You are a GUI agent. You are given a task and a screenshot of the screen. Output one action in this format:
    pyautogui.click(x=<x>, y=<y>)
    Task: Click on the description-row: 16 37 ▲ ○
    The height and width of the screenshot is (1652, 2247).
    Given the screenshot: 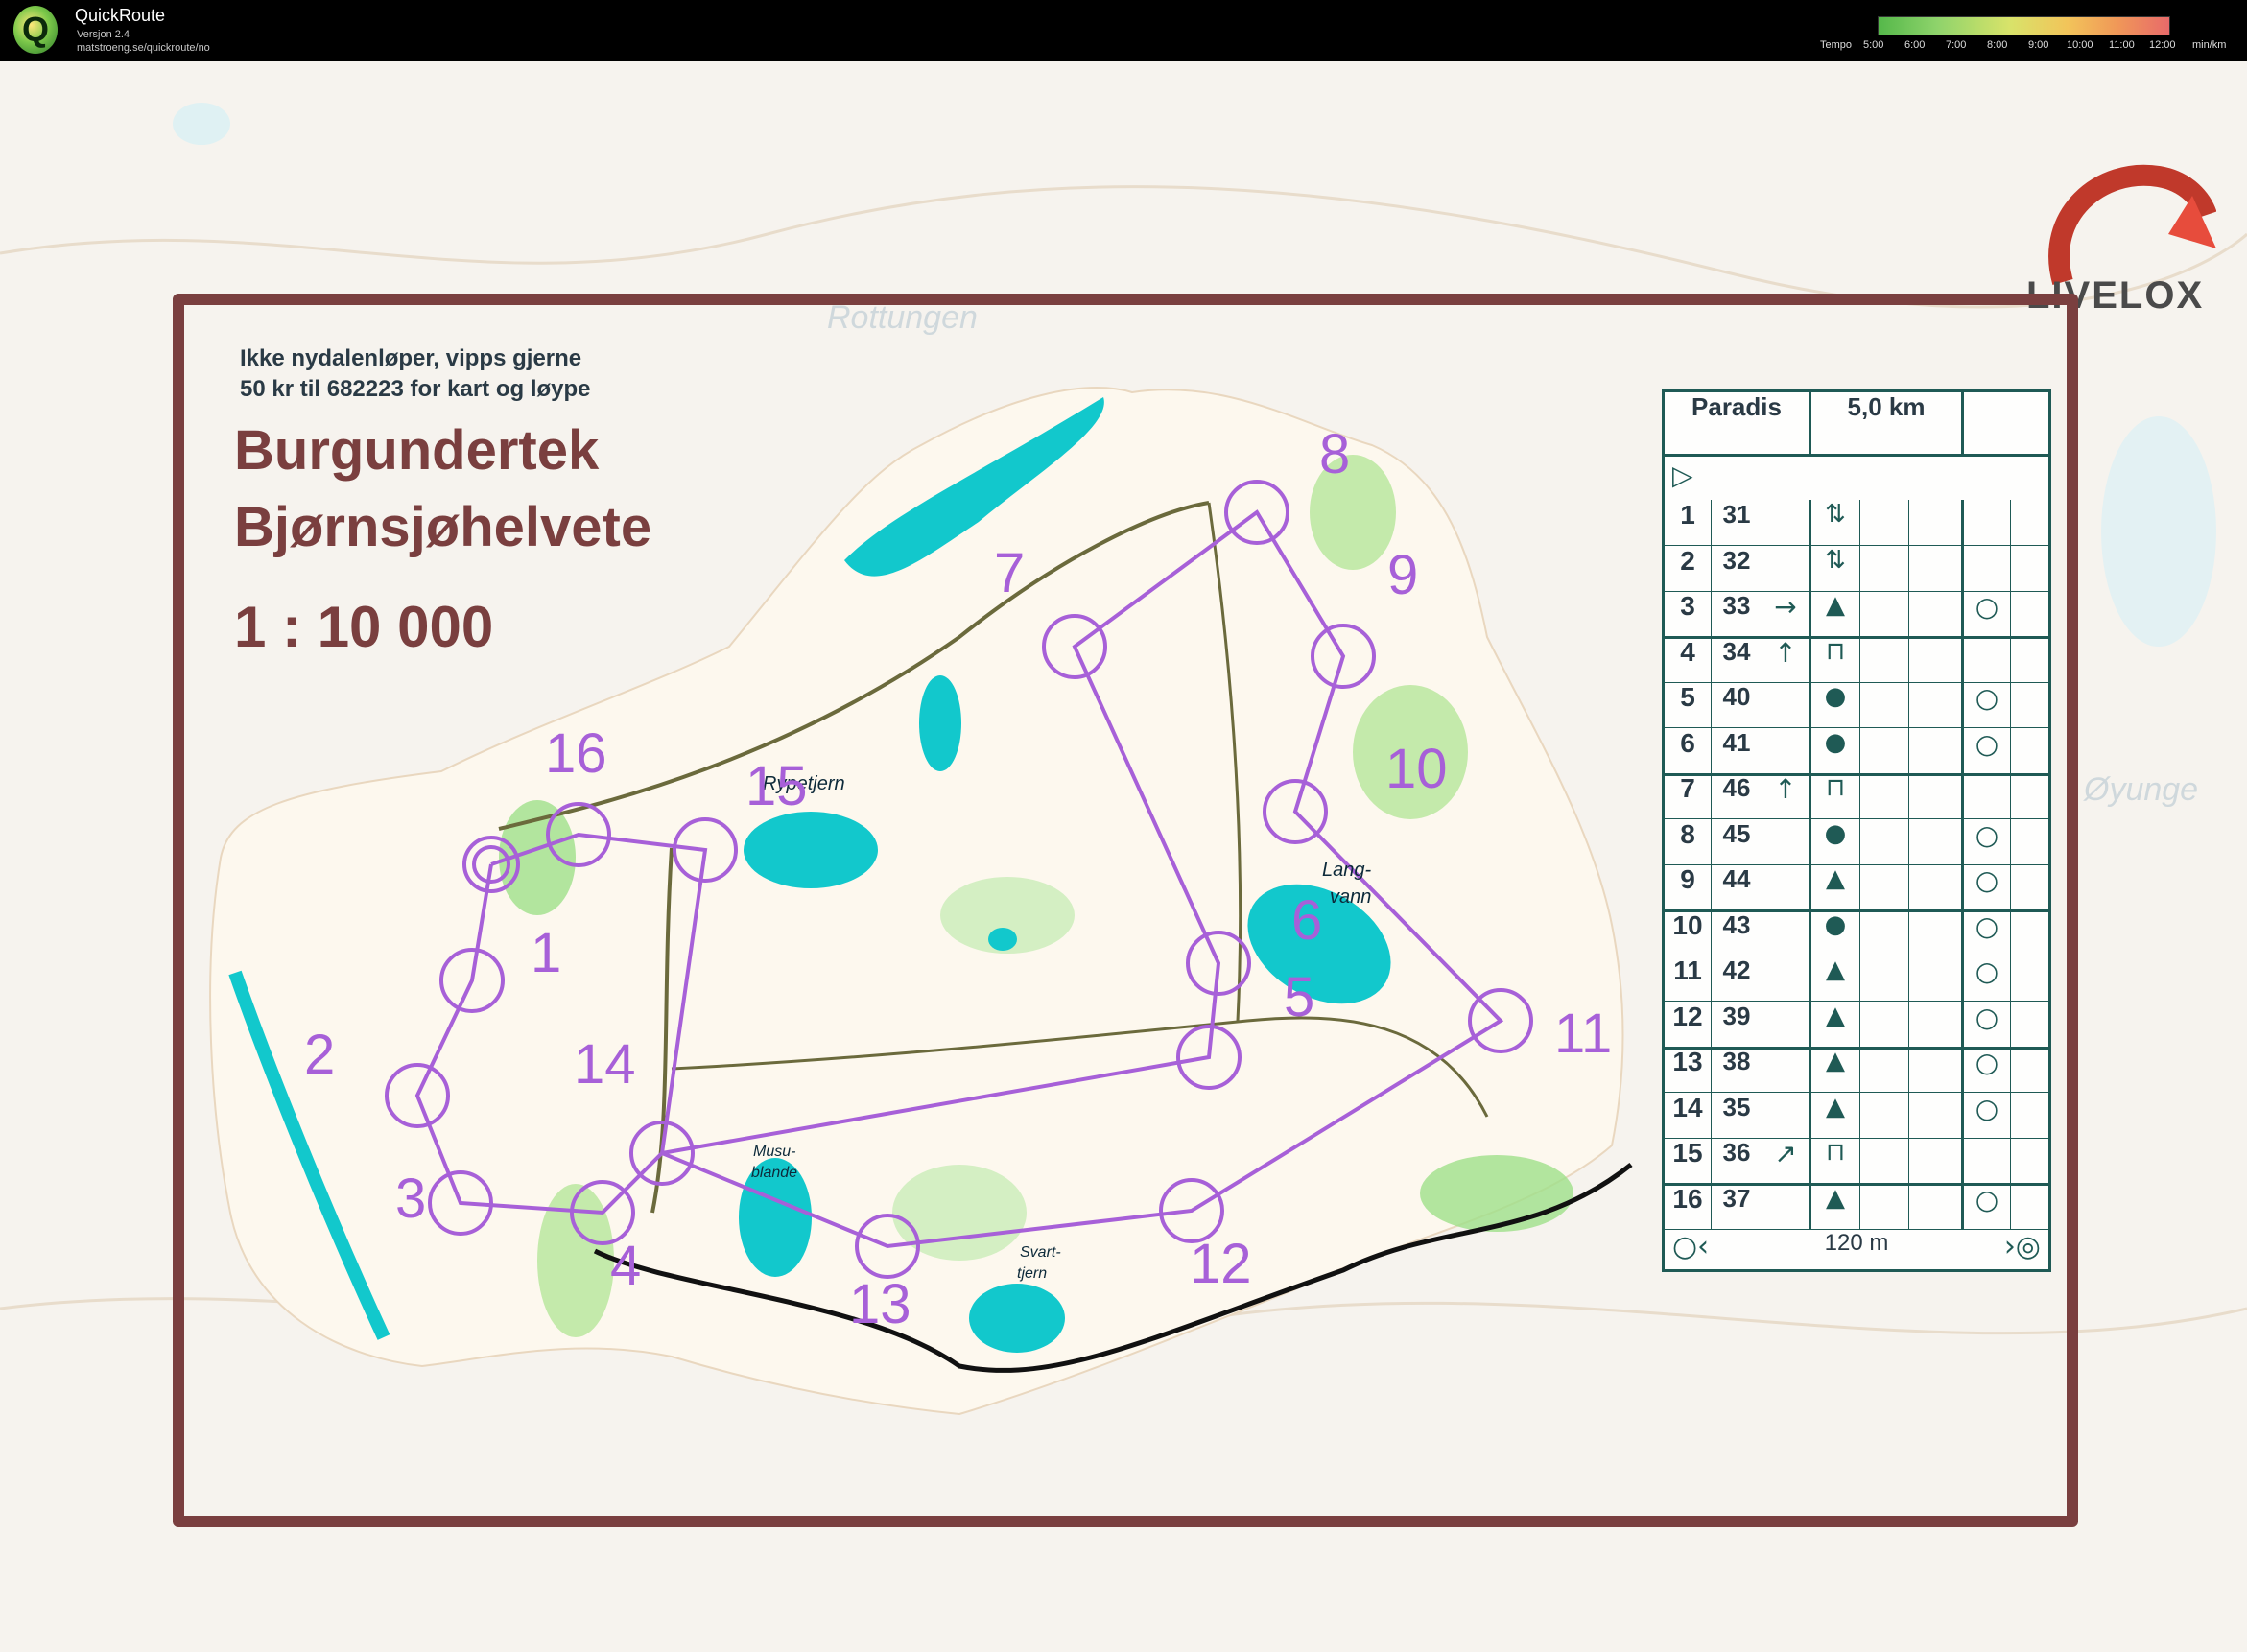 What is the action you would take?
    pyautogui.click(x=1856, y=1207)
    